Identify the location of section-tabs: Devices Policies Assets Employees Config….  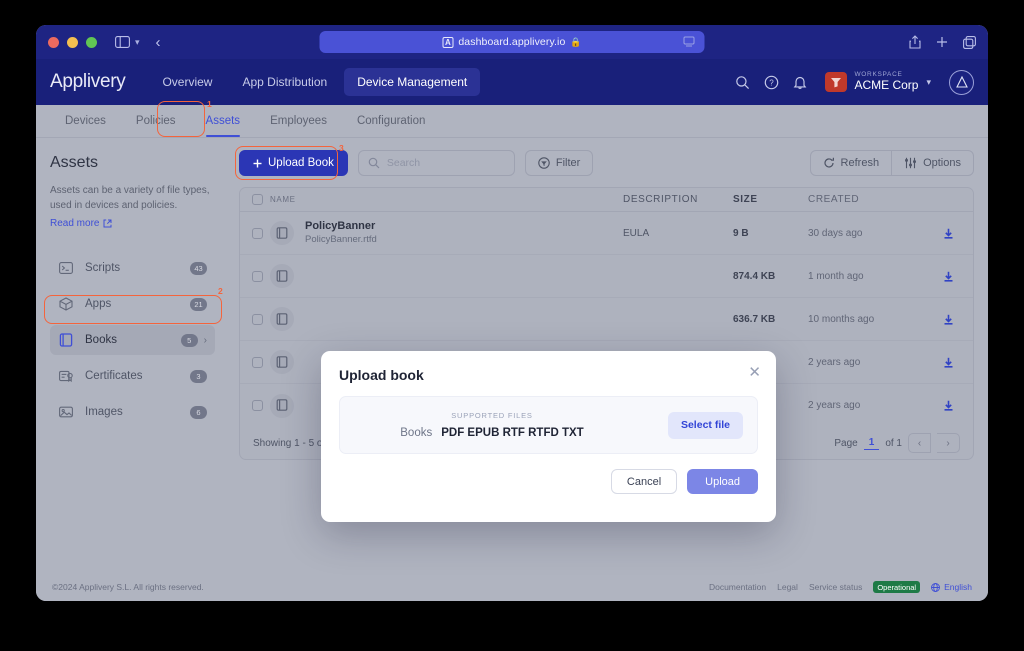
(512, 118).